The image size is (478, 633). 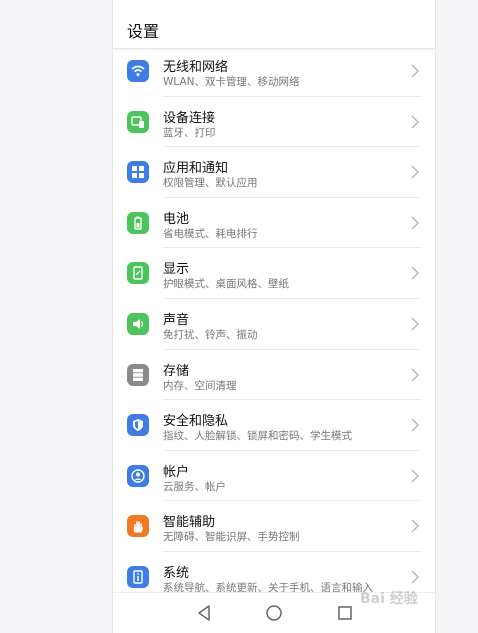 I want to click on settings-row-title: 应用和通知, so click(x=196, y=169).